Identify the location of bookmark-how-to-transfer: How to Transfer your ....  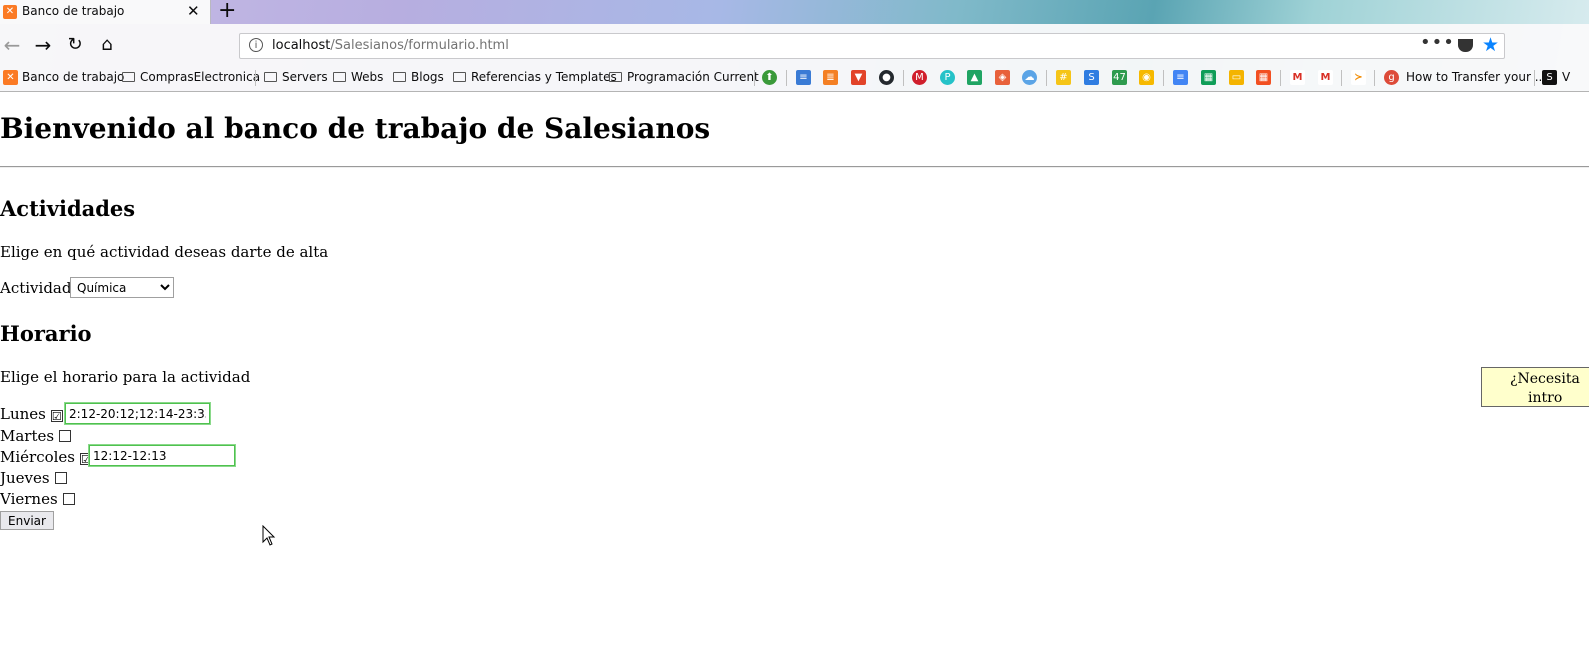
(1476, 77).